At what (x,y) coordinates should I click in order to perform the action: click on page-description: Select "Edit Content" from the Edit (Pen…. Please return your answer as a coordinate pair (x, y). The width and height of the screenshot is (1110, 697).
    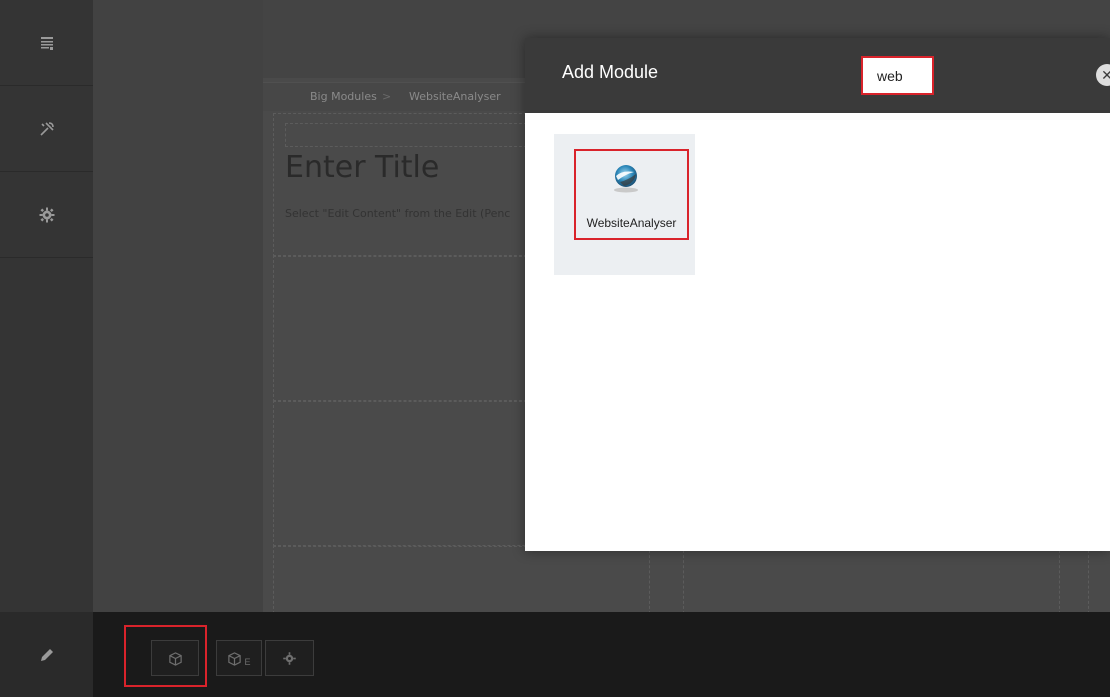
    Looking at the image, I should click on (398, 213).